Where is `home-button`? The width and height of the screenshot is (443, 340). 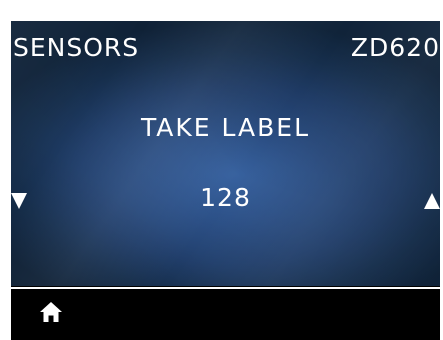 home-button is located at coordinates (60, 319).